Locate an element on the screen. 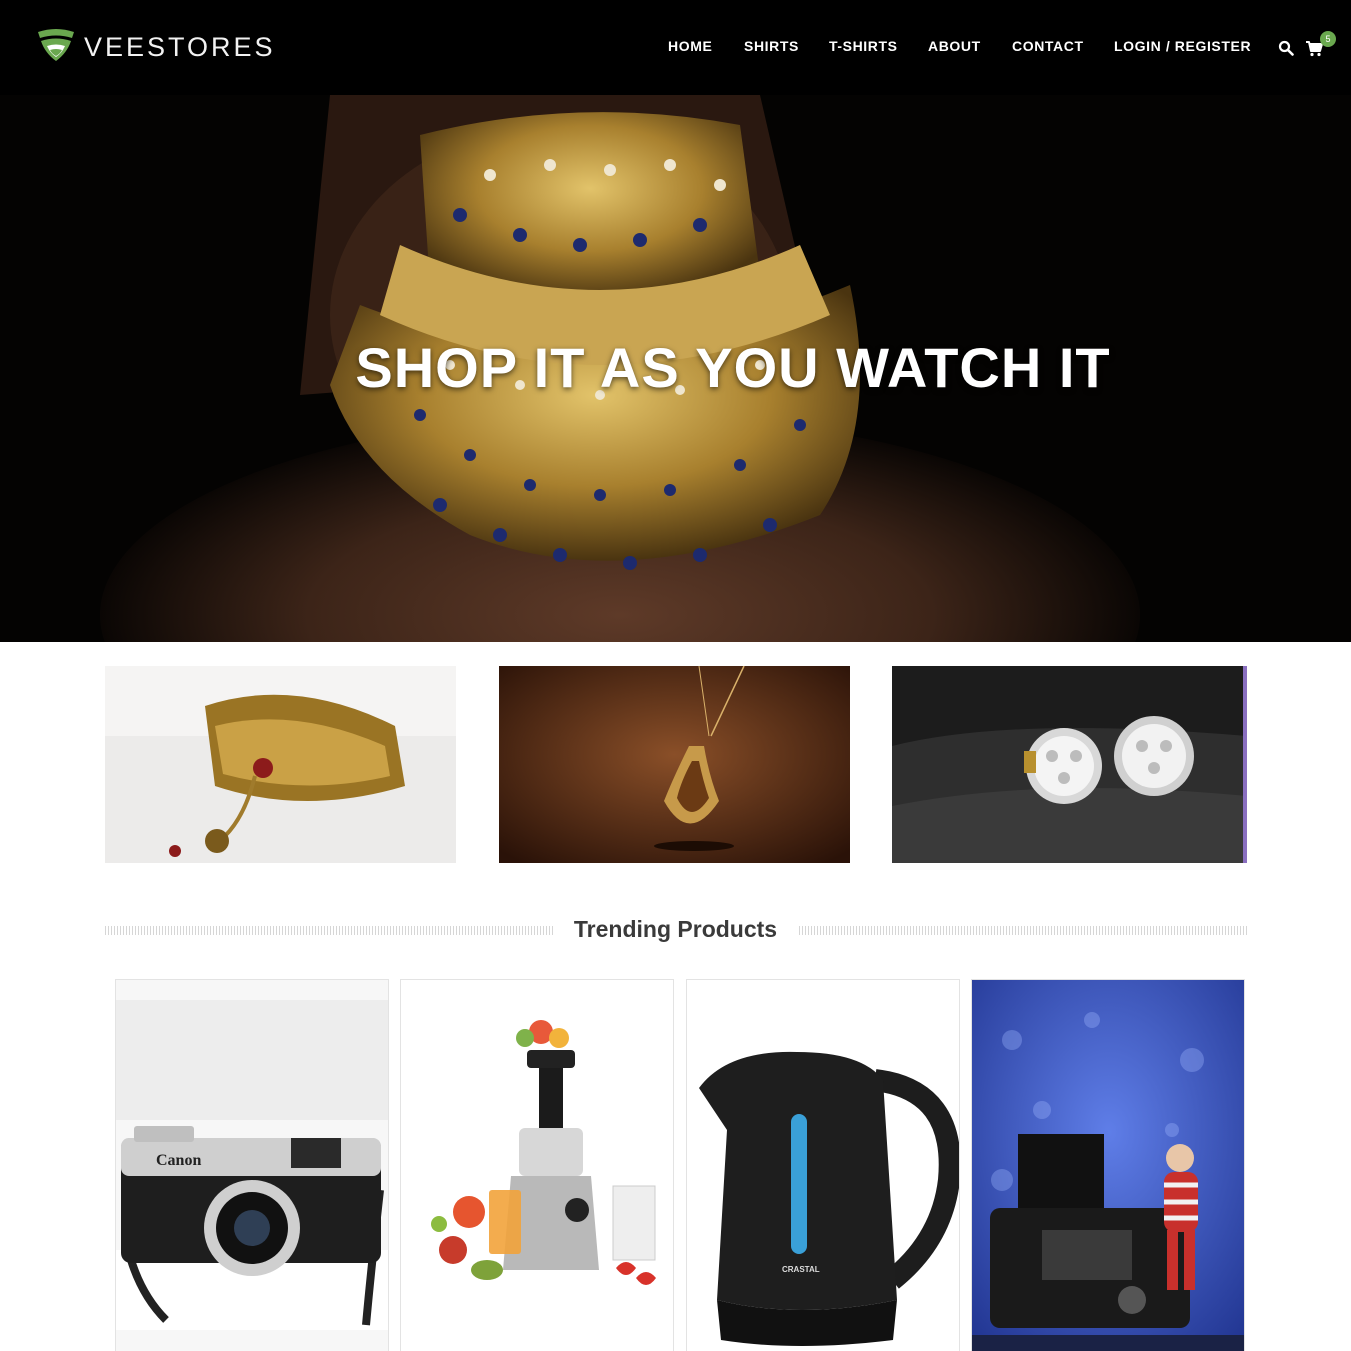 This screenshot has height=1351, width=1351. category-image-pendant is located at coordinates (674, 764).